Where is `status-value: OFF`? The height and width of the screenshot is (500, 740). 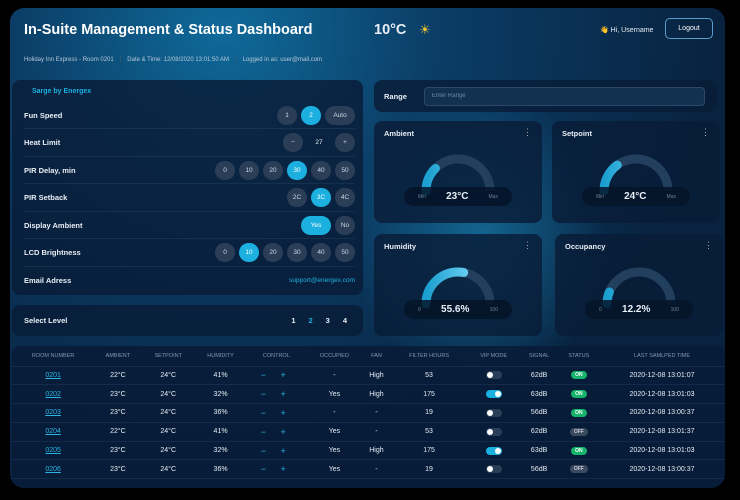
status-value: OFF is located at coordinates (578, 469).